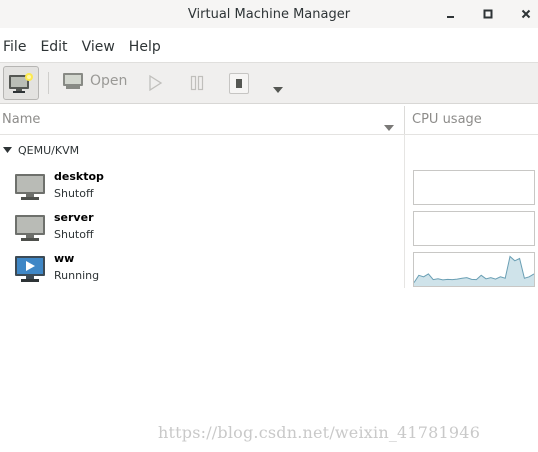 The width and height of the screenshot is (538, 452). Describe the element at coordinates (55, 47) in the screenshot. I see `menu-edit: Edit` at that location.